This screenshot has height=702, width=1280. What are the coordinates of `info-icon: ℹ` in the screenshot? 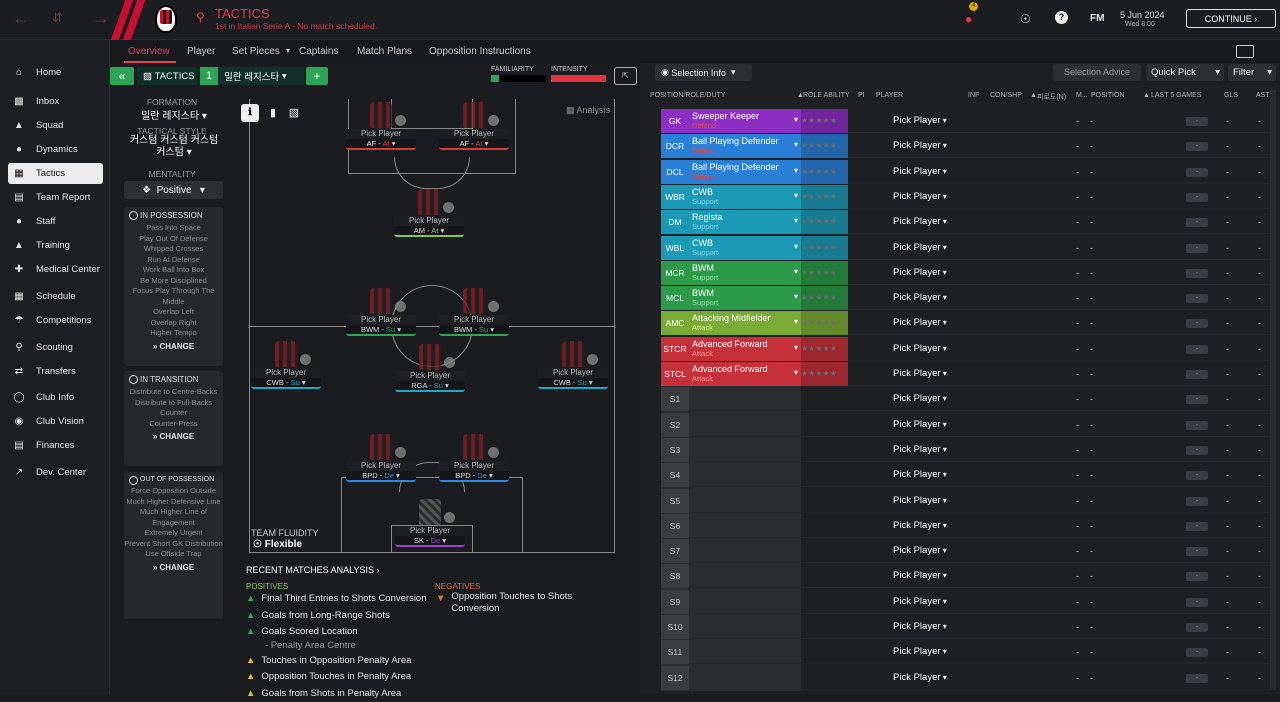 It's located at (250, 113).